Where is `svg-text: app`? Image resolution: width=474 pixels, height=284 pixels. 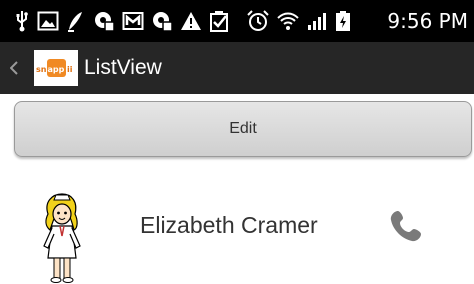
svg-text: app is located at coordinates (56, 69).